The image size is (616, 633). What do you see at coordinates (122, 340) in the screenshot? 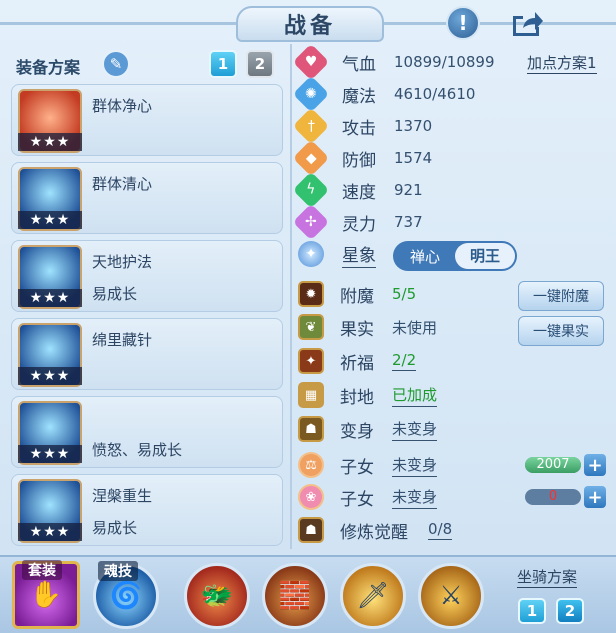
I see `equipment-name: 绵里藏针` at bounding box center [122, 340].